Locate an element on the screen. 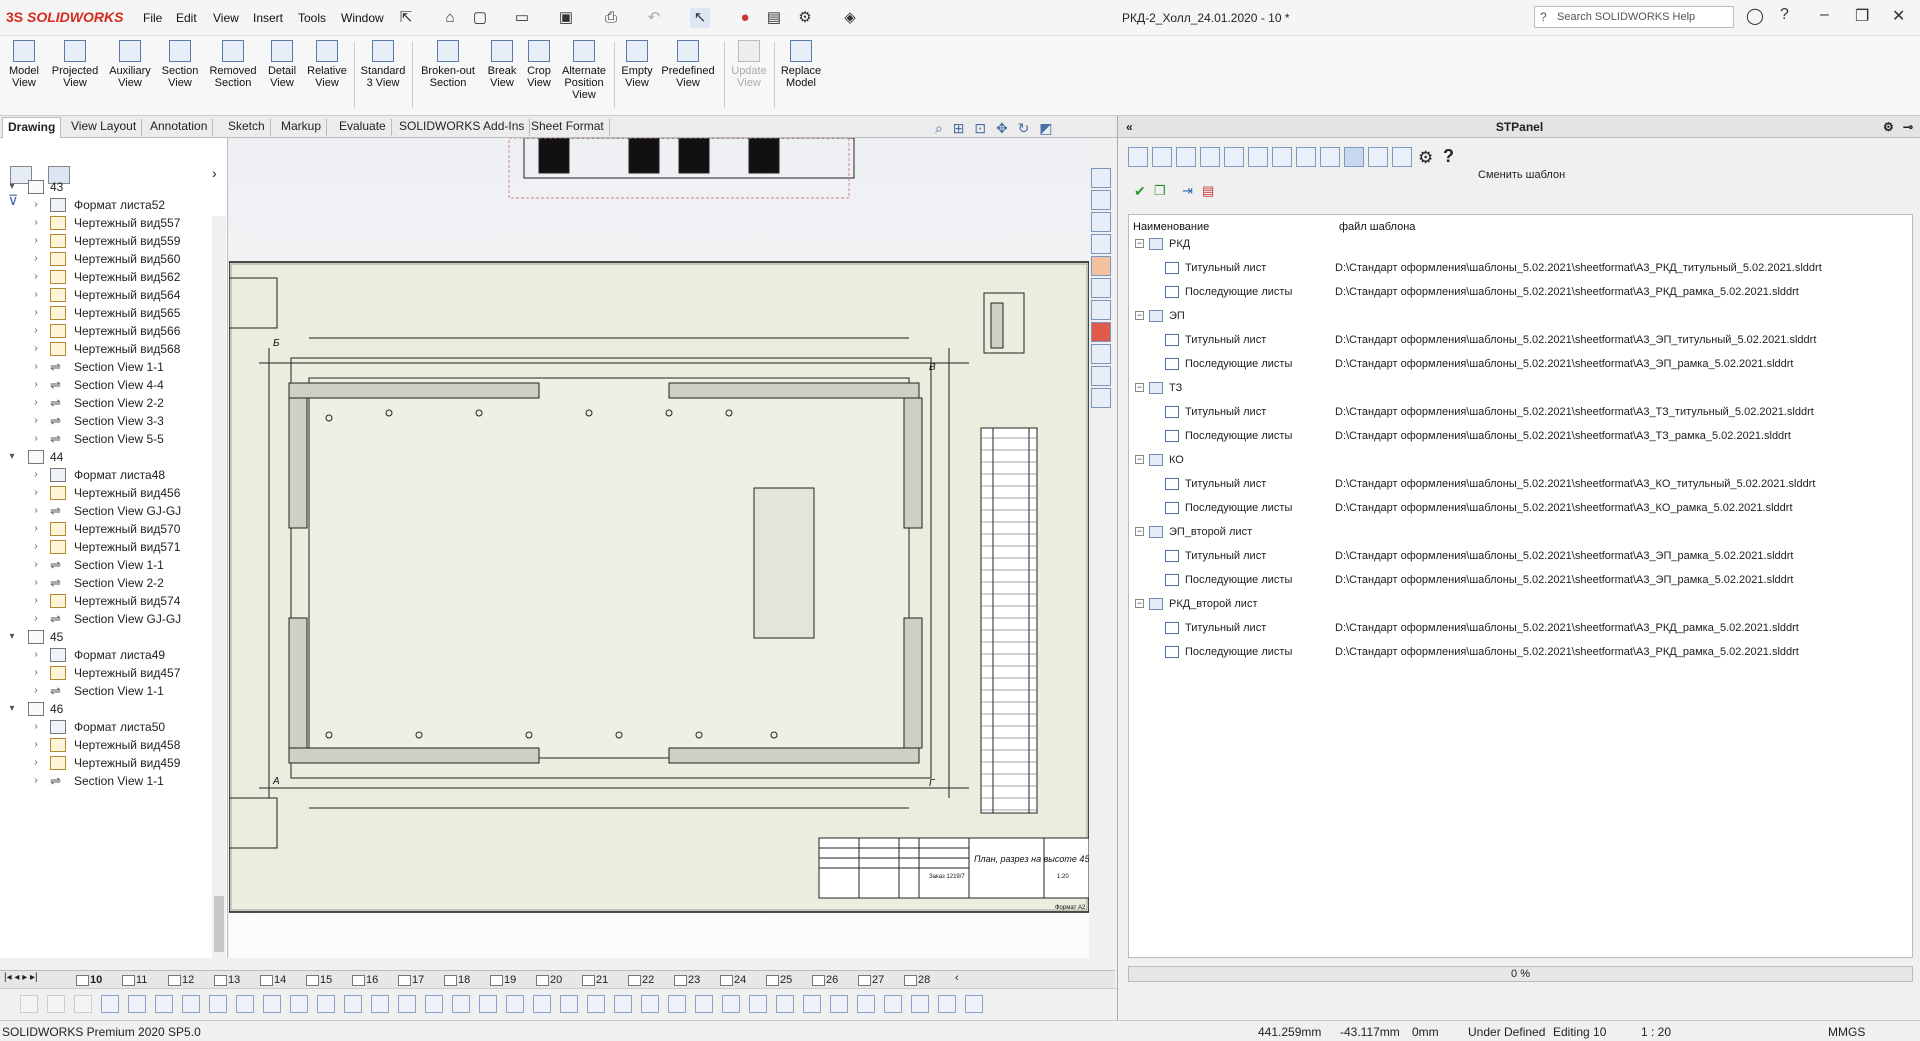 Image resolution: width=1920 pixels, height=1041 pixels. home-icon: ⌂ is located at coordinates (450, 18).